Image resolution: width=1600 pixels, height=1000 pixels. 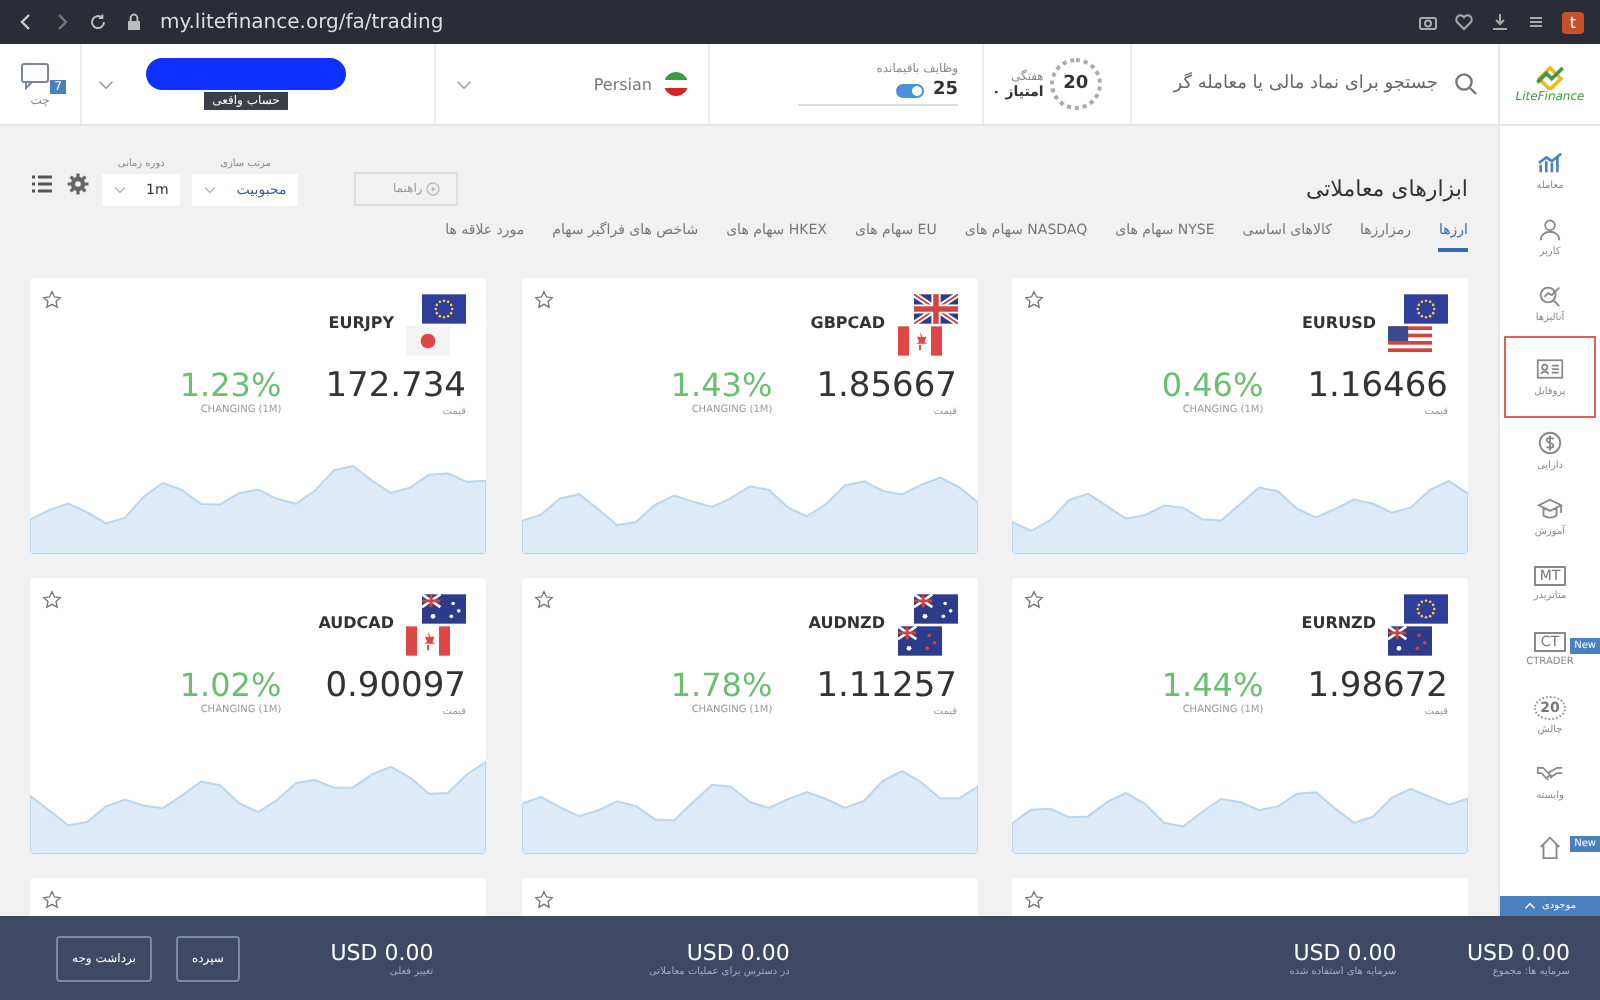 I want to click on level-badge: 20, so click(x=1075, y=84).